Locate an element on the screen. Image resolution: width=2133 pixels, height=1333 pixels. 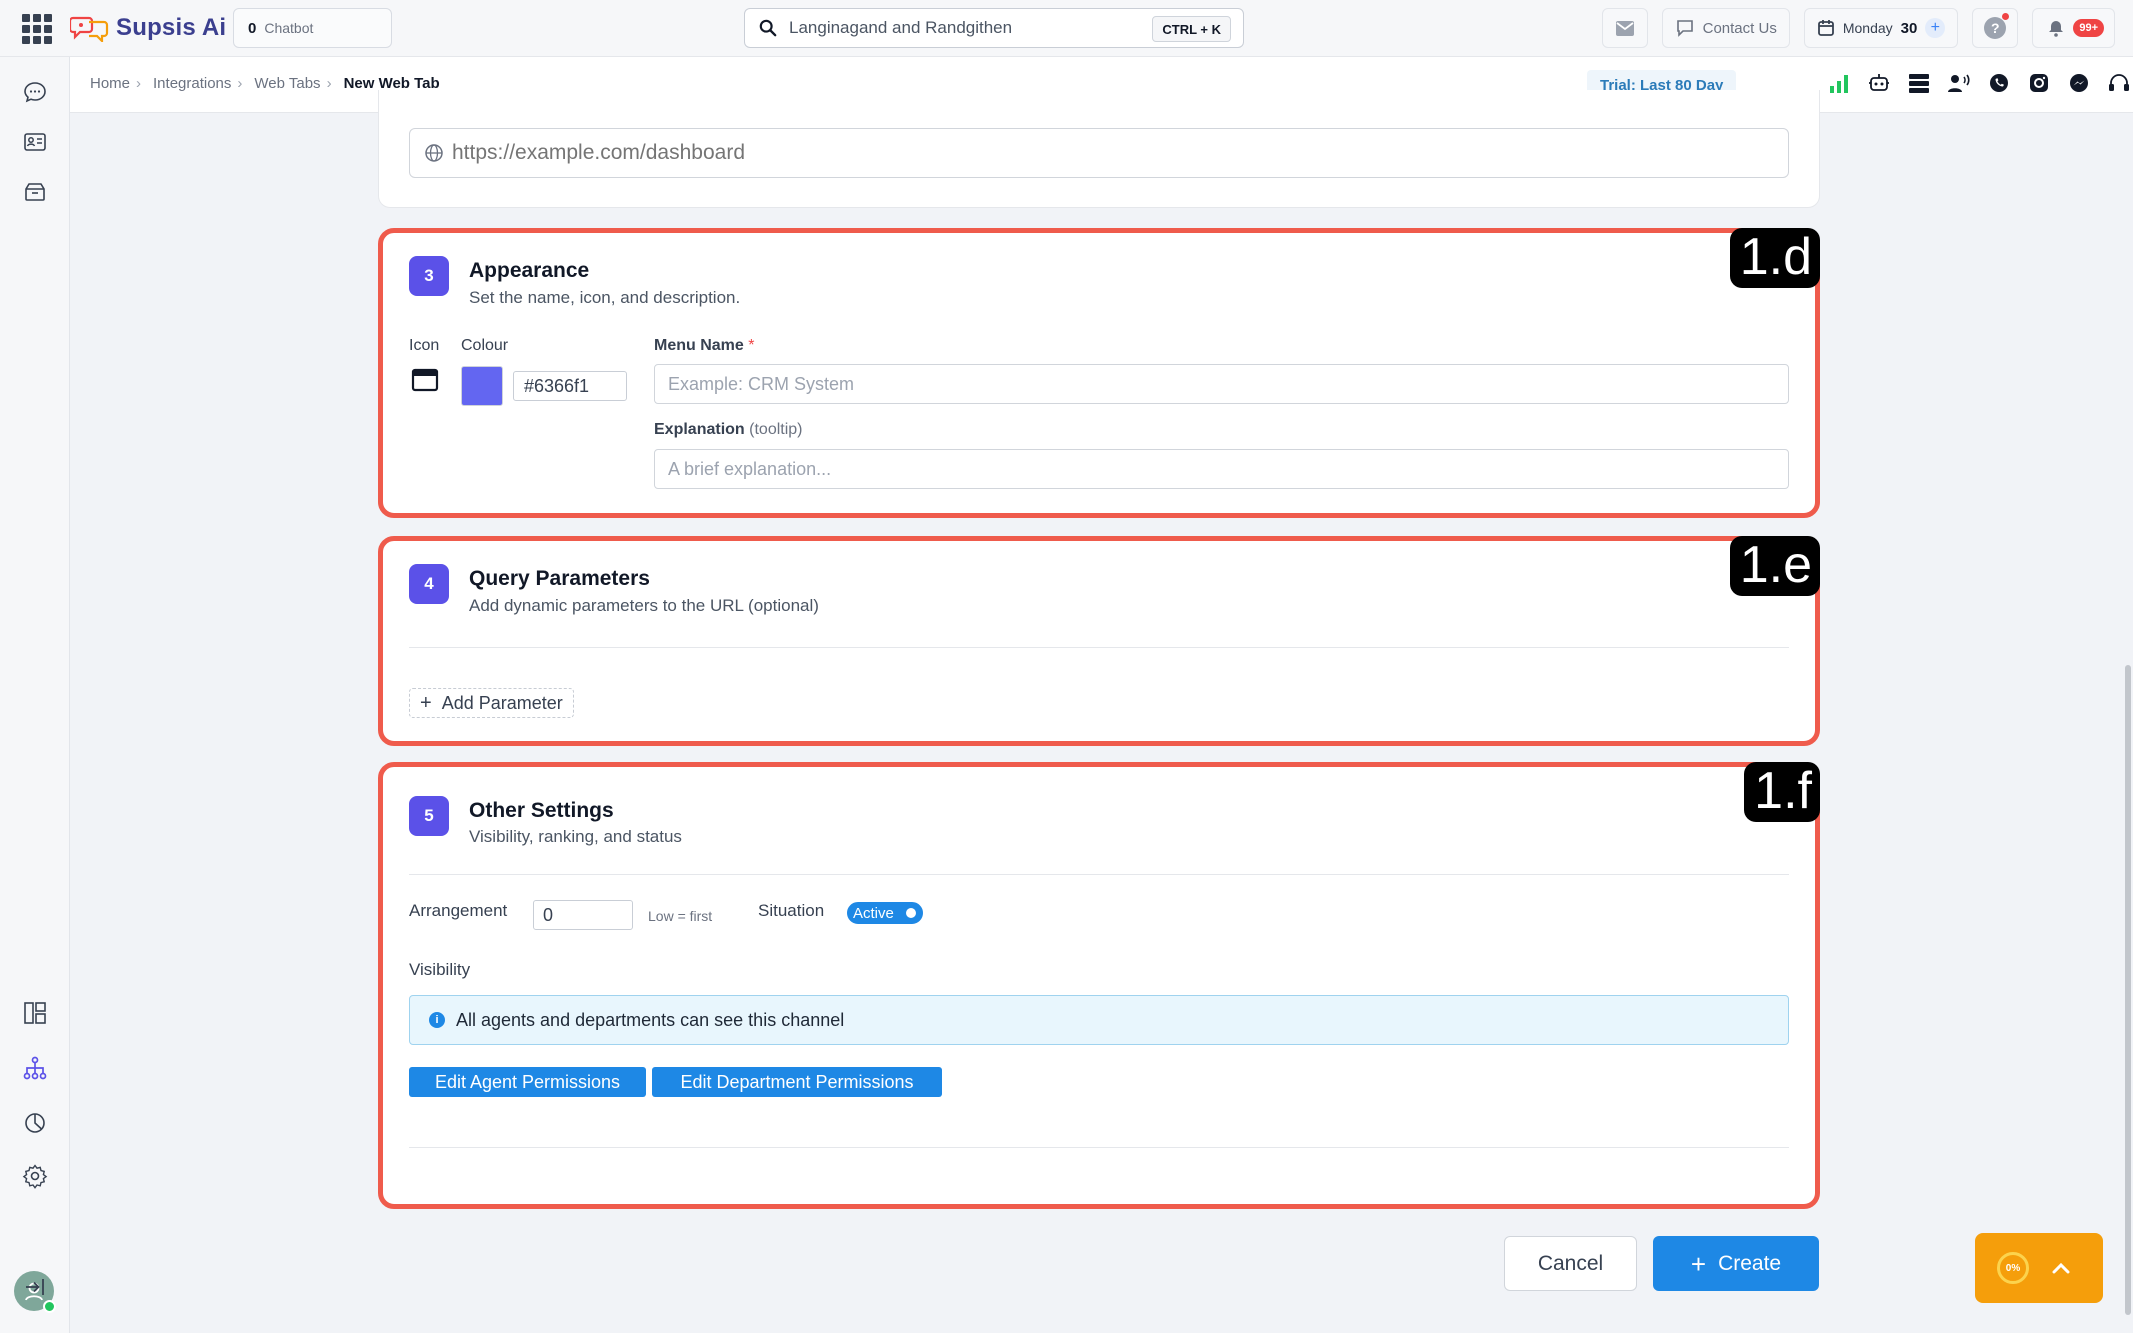
plus-icon: + is located at coordinates (1698, 1263).